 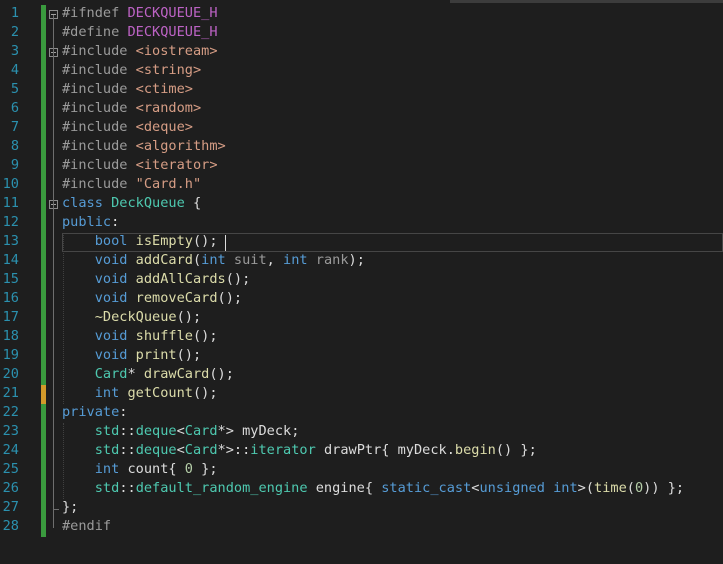 I want to click on code-line: void addCard(int suit, int rank);, so click(x=213, y=260).